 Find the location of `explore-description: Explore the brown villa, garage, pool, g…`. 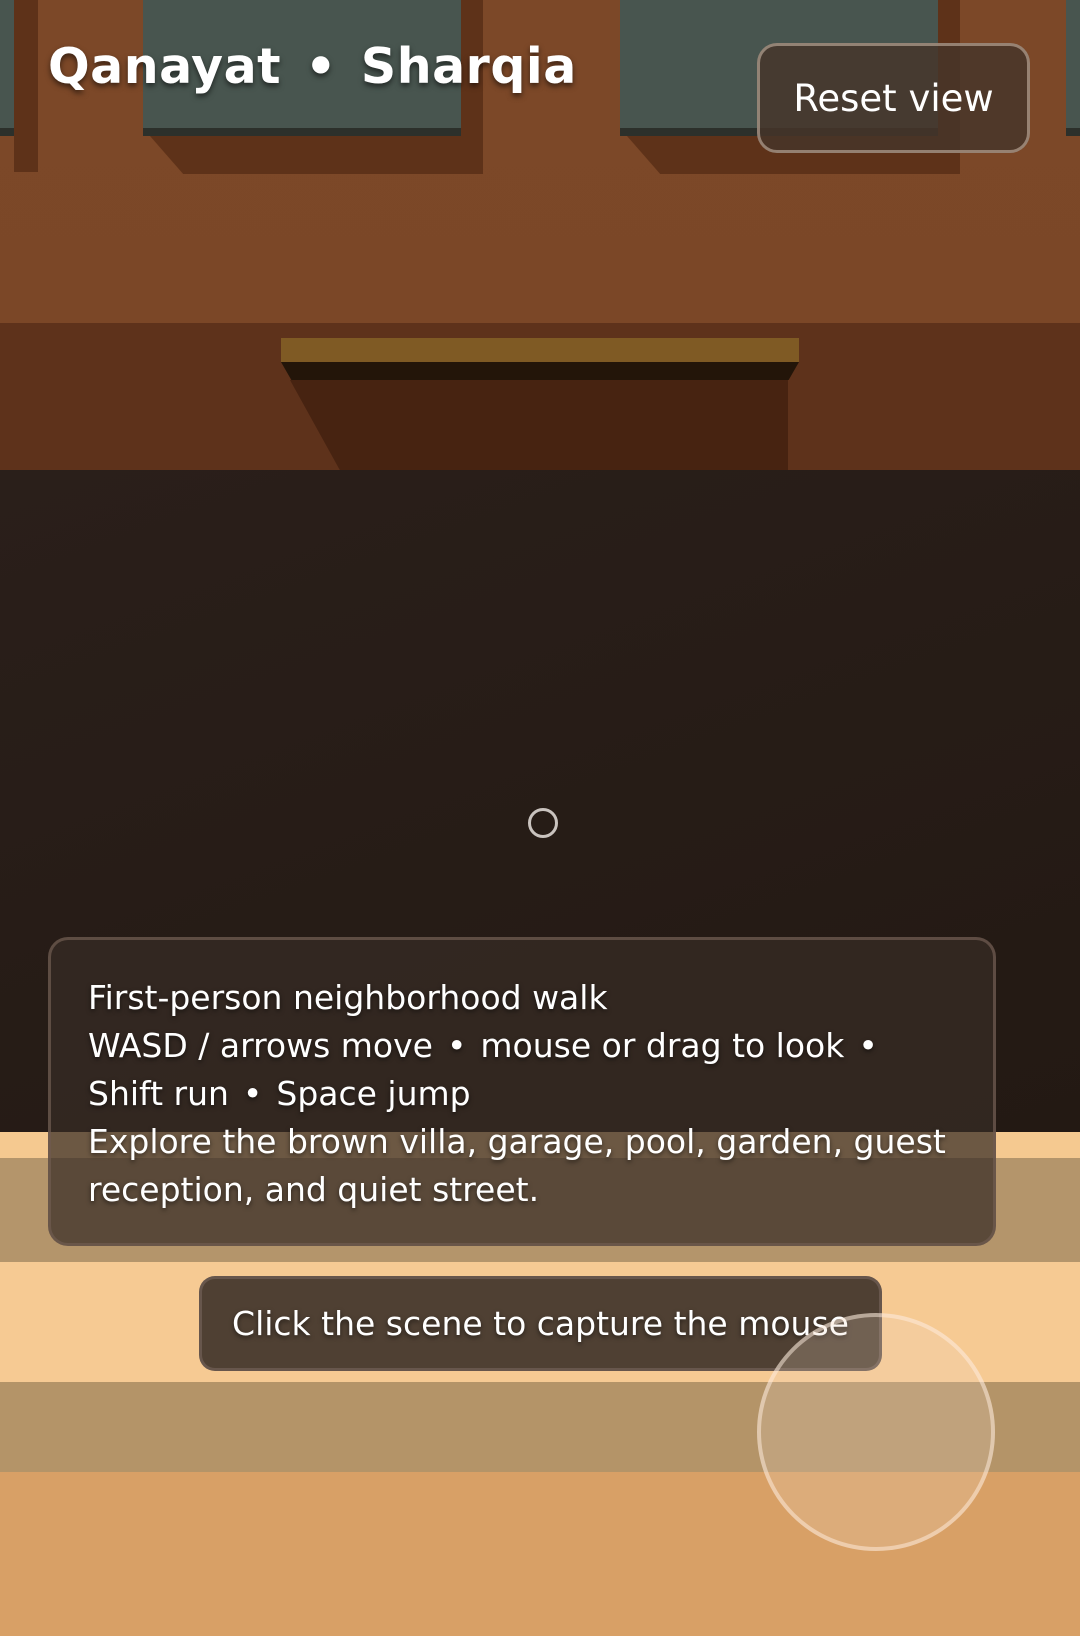

explore-description: Explore the brown villa, garage, pool, g… is located at coordinates (517, 1165).